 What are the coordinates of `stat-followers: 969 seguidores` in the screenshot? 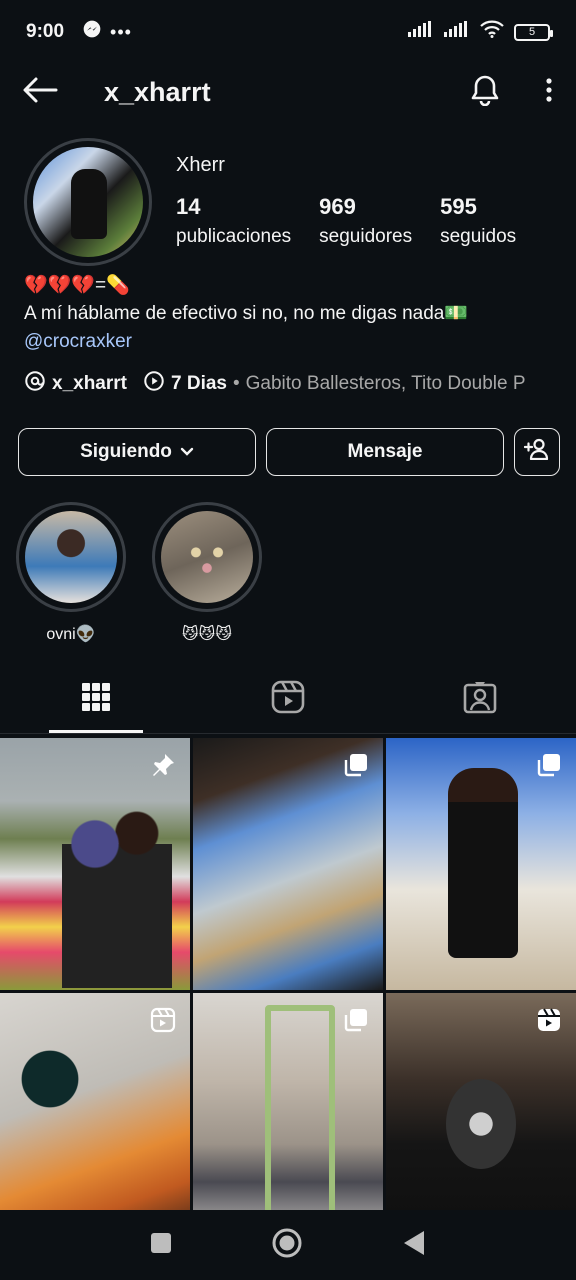 It's located at (365, 221).